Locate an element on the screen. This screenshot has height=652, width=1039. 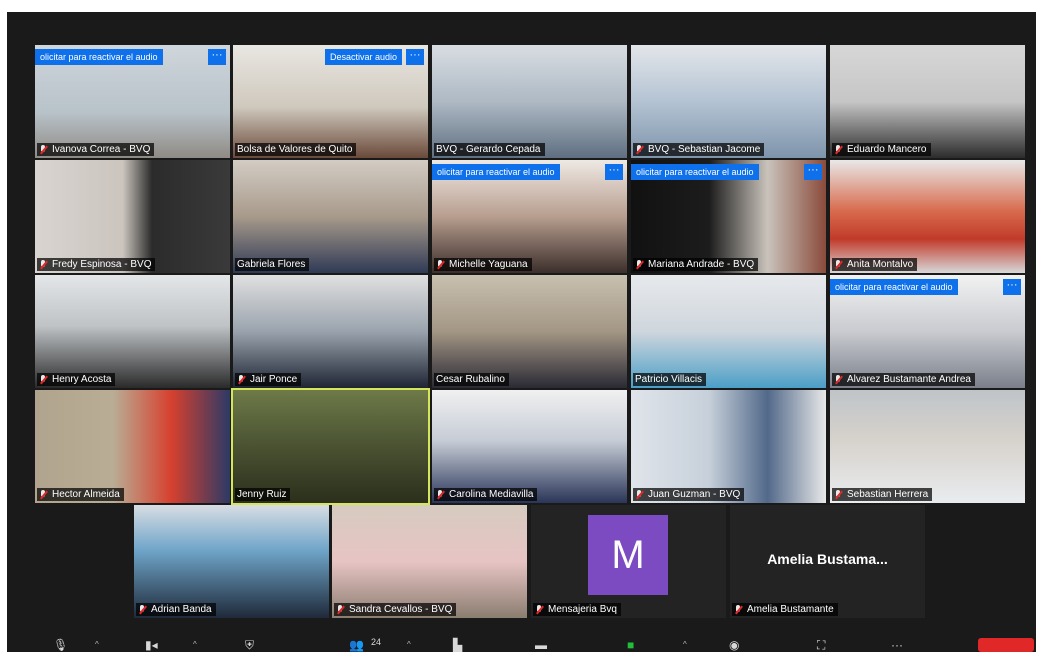
participant-name: Anita Montalvo is located at coordinates (875, 264).